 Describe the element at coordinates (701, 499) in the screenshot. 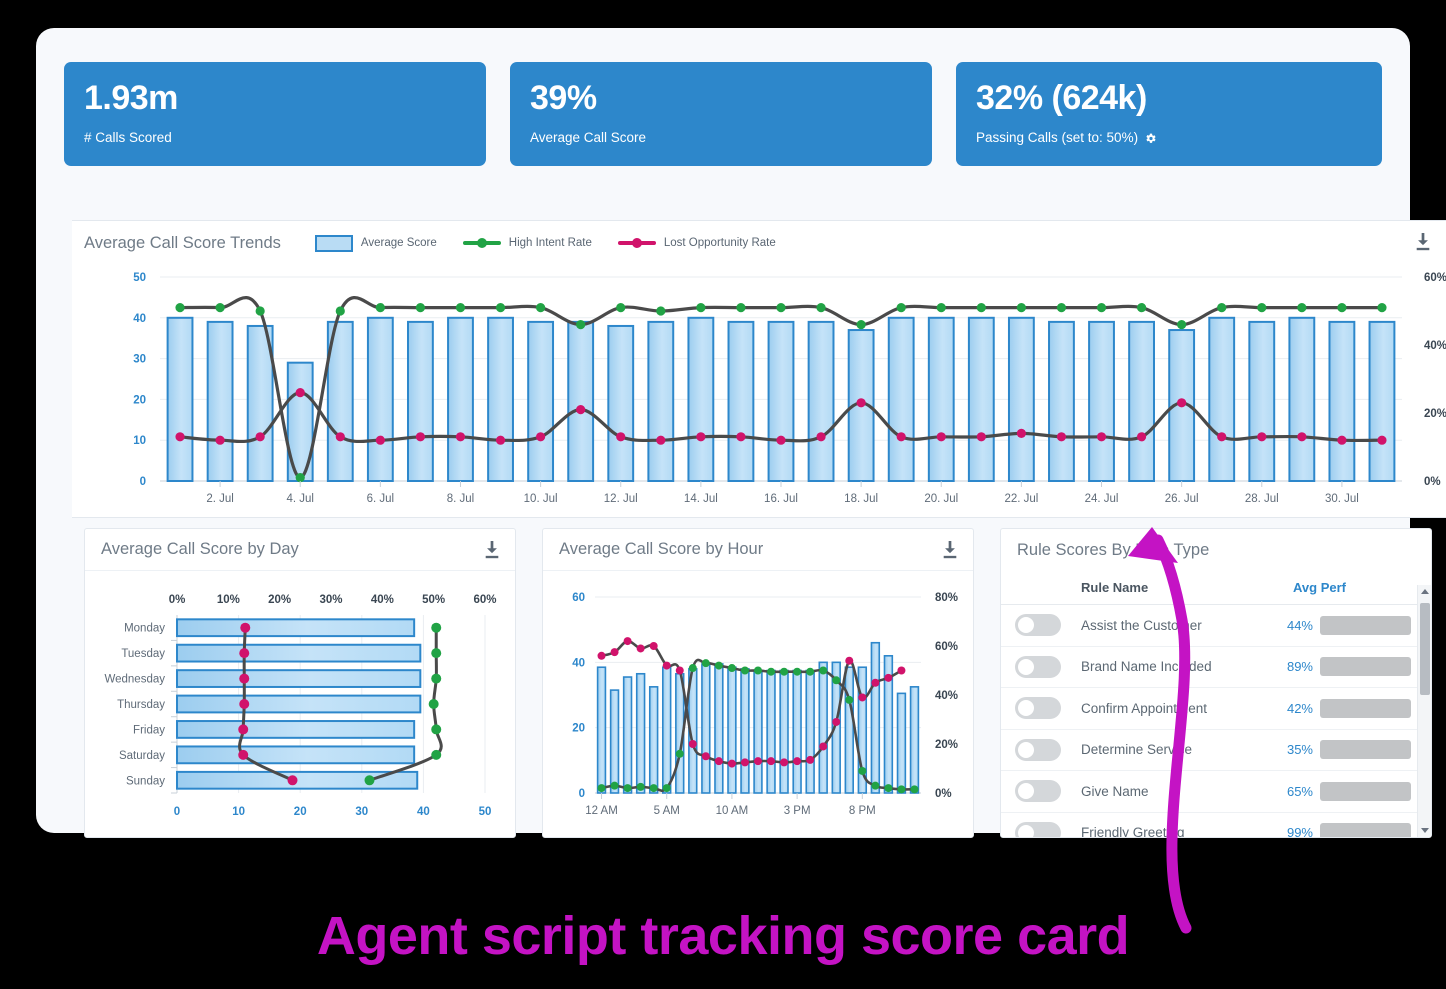

I see `svg-text: 14. Jul` at that location.